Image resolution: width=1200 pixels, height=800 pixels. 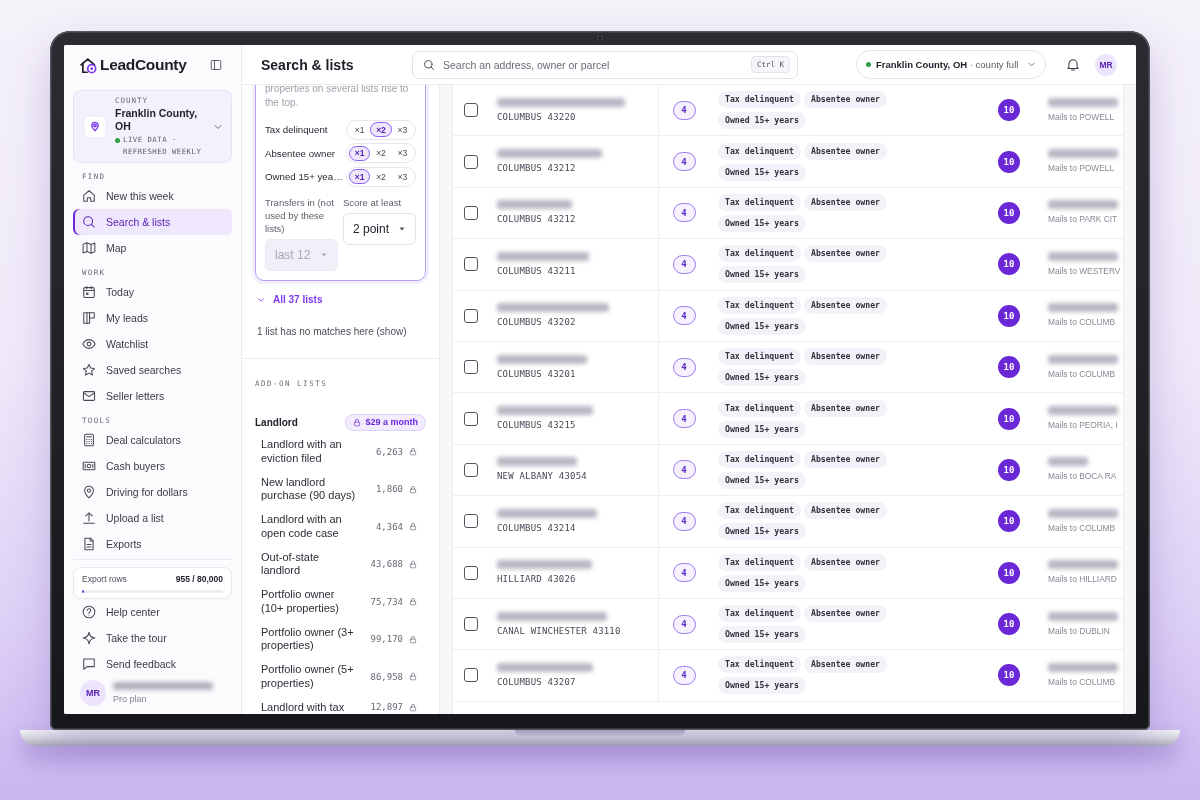 What do you see at coordinates (152, 492) in the screenshot?
I see `nav-item: Driving for dollars` at bounding box center [152, 492].